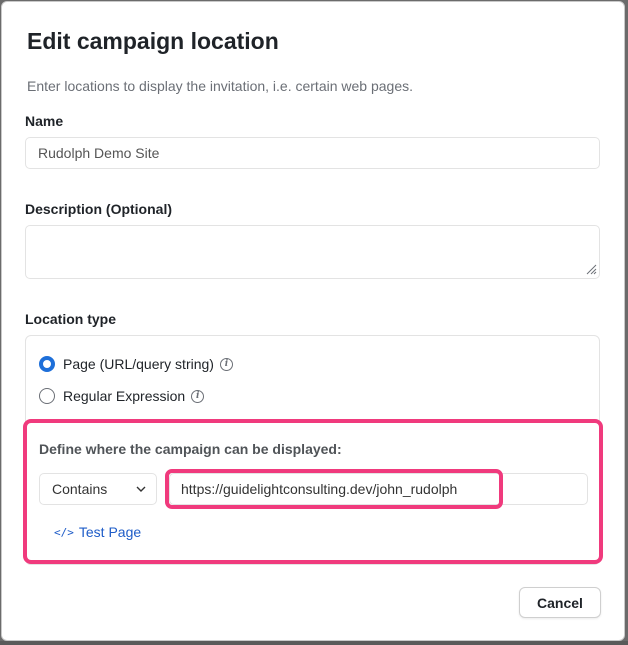 Image resolution: width=628 pixels, height=645 pixels. Describe the element at coordinates (64, 532) in the screenshot. I see `code-icon: </>` at that location.